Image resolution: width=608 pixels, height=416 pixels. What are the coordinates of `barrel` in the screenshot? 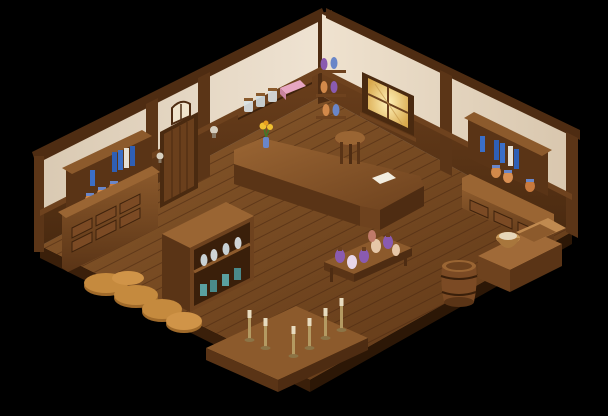 It's located at (459, 283).